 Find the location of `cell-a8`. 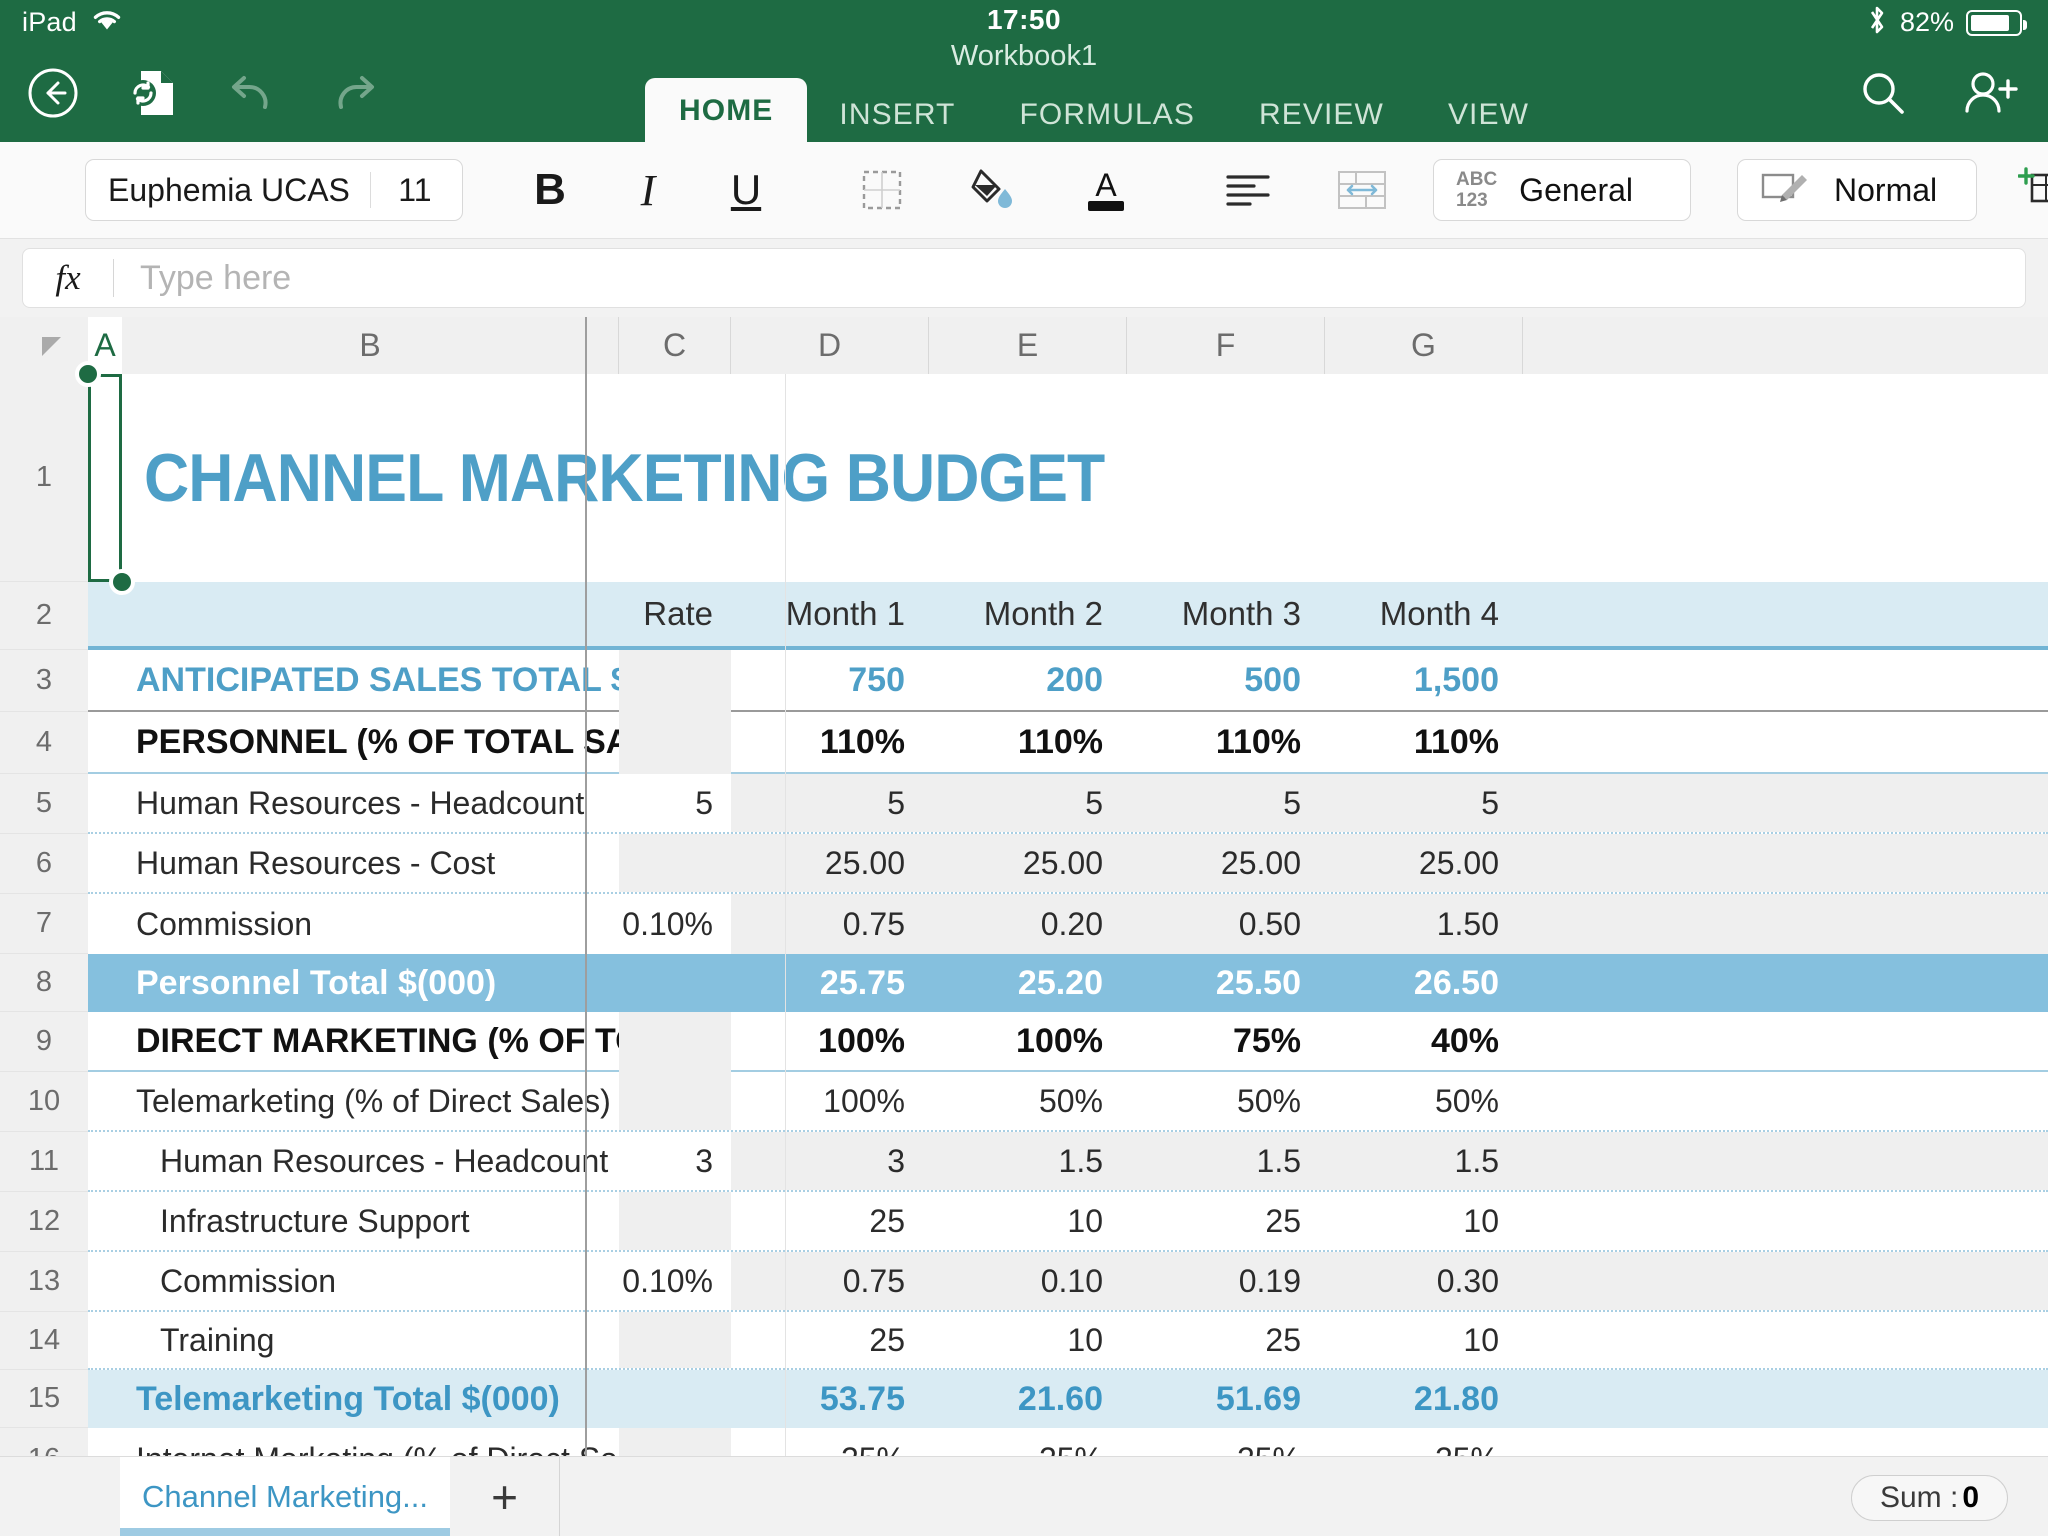

cell-a8 is located at coordinates (105, 983).